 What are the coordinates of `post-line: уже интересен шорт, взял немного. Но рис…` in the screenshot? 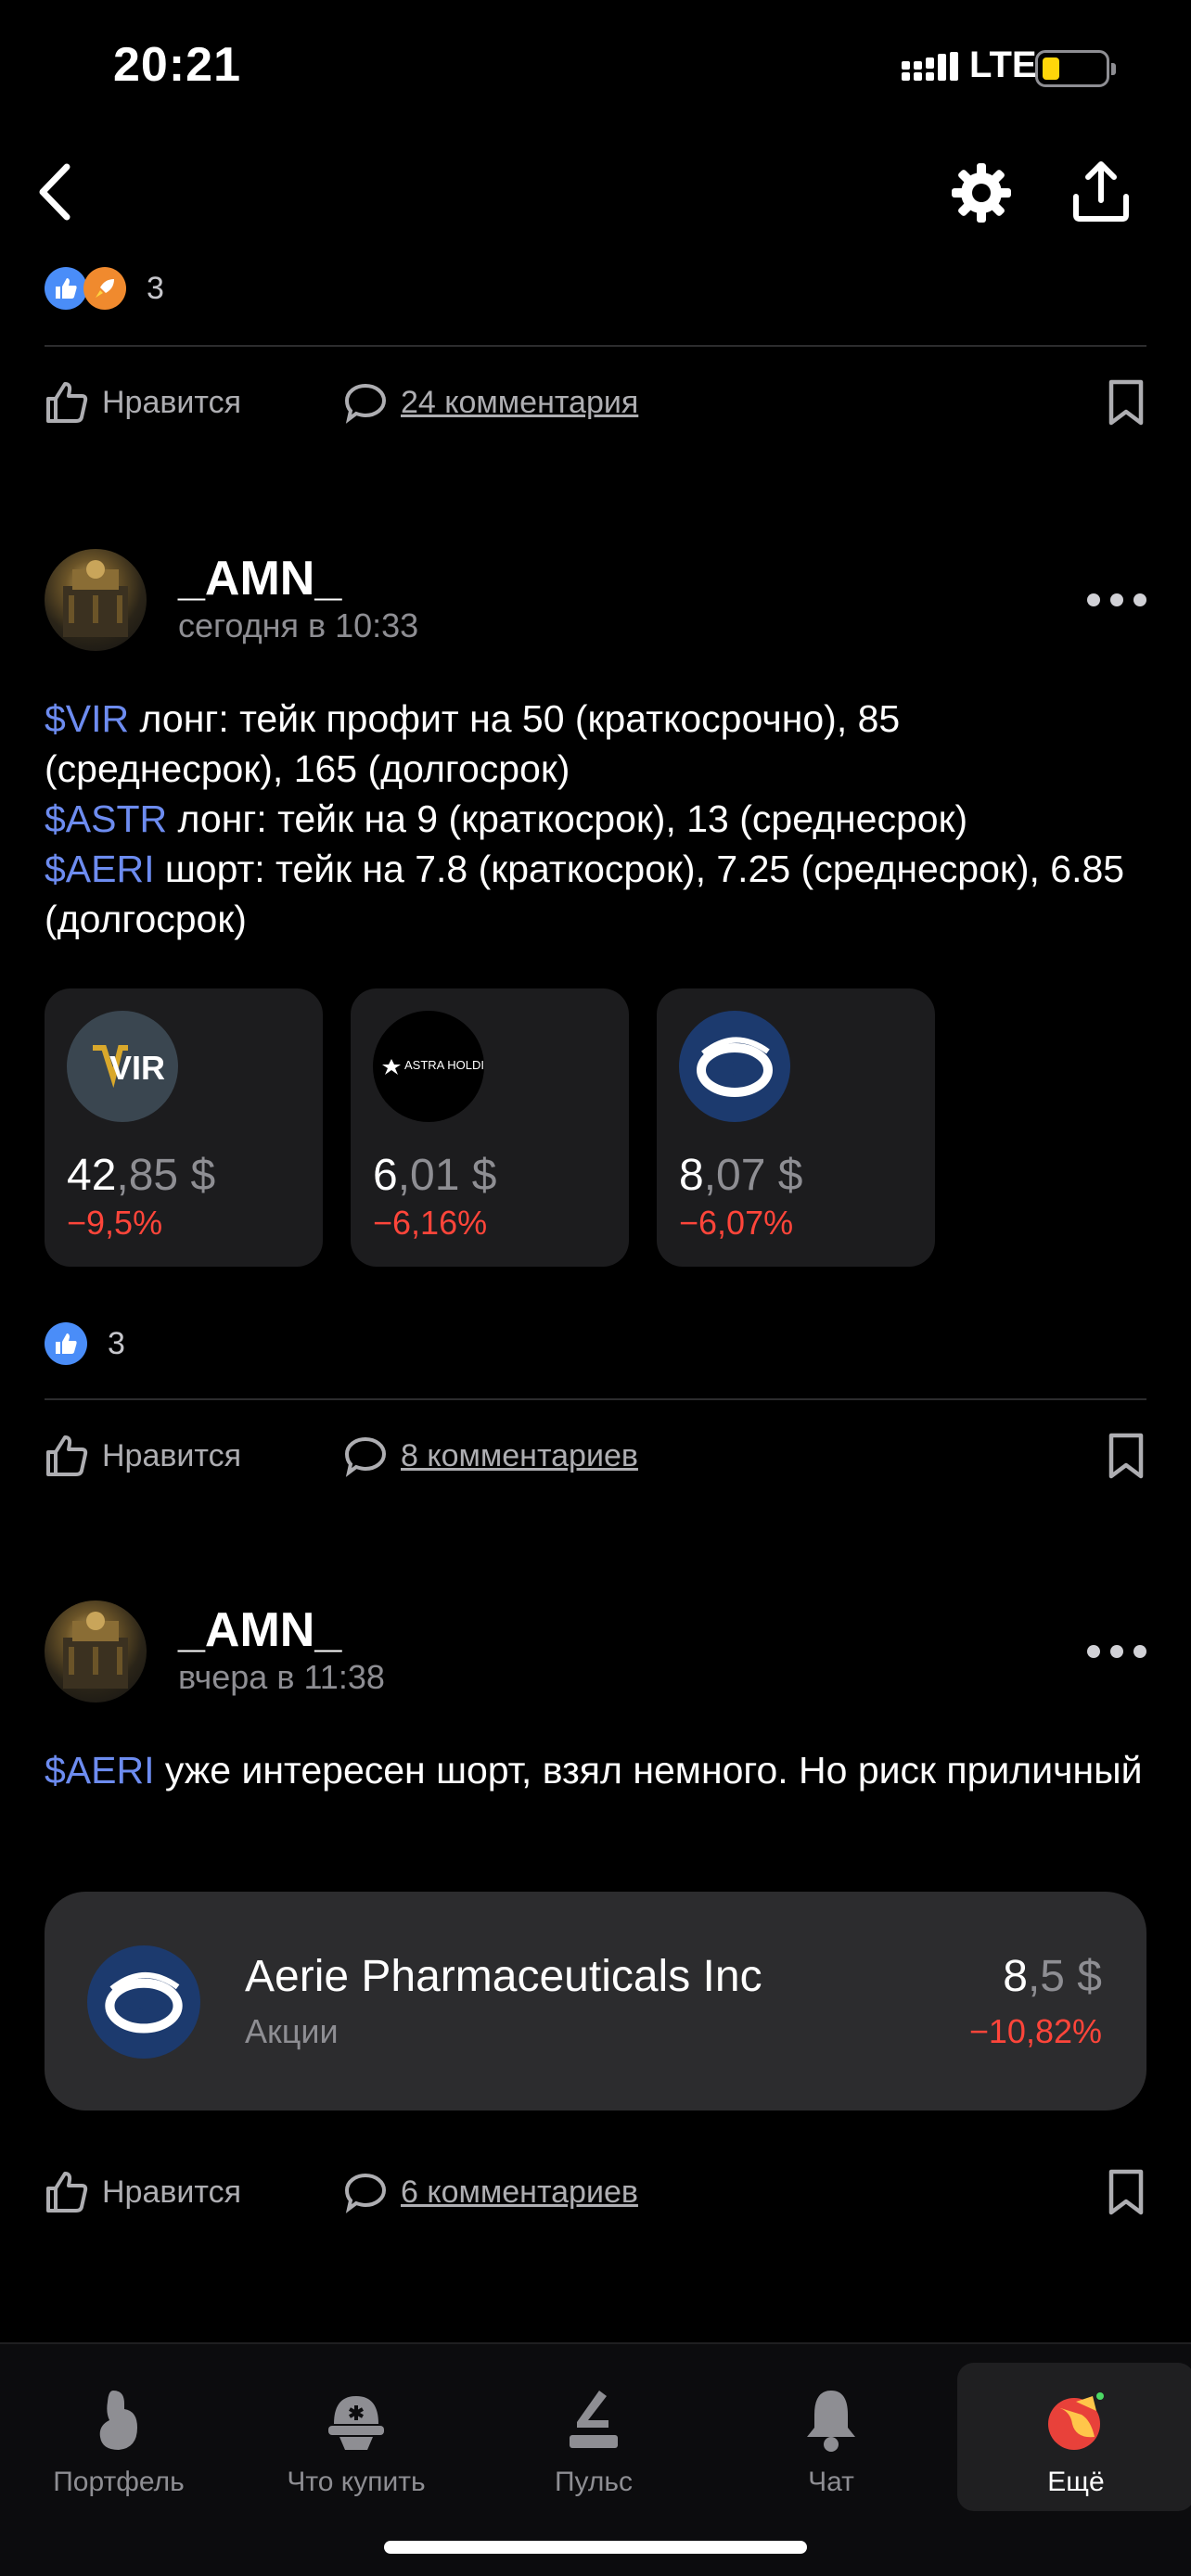 It's located at (649, 1771).